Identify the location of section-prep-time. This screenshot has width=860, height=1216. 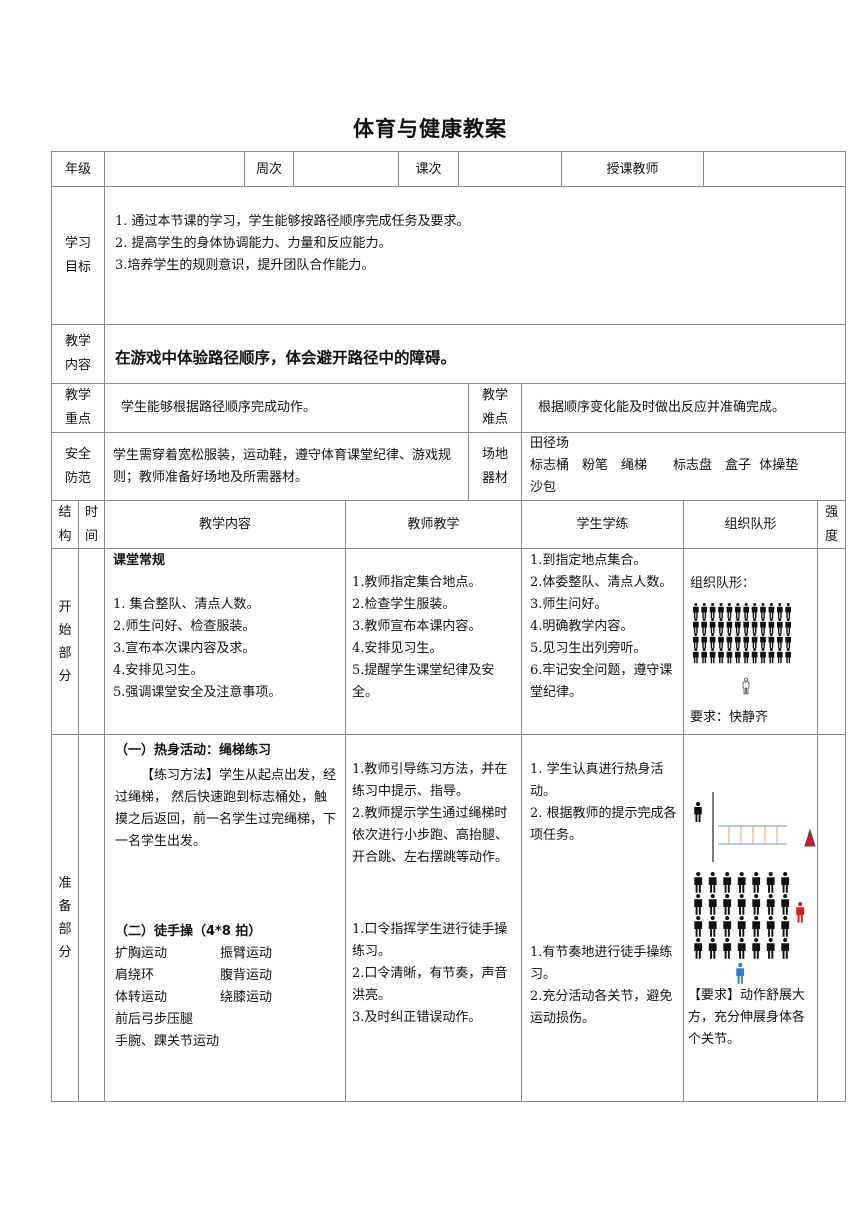
(91, 918).